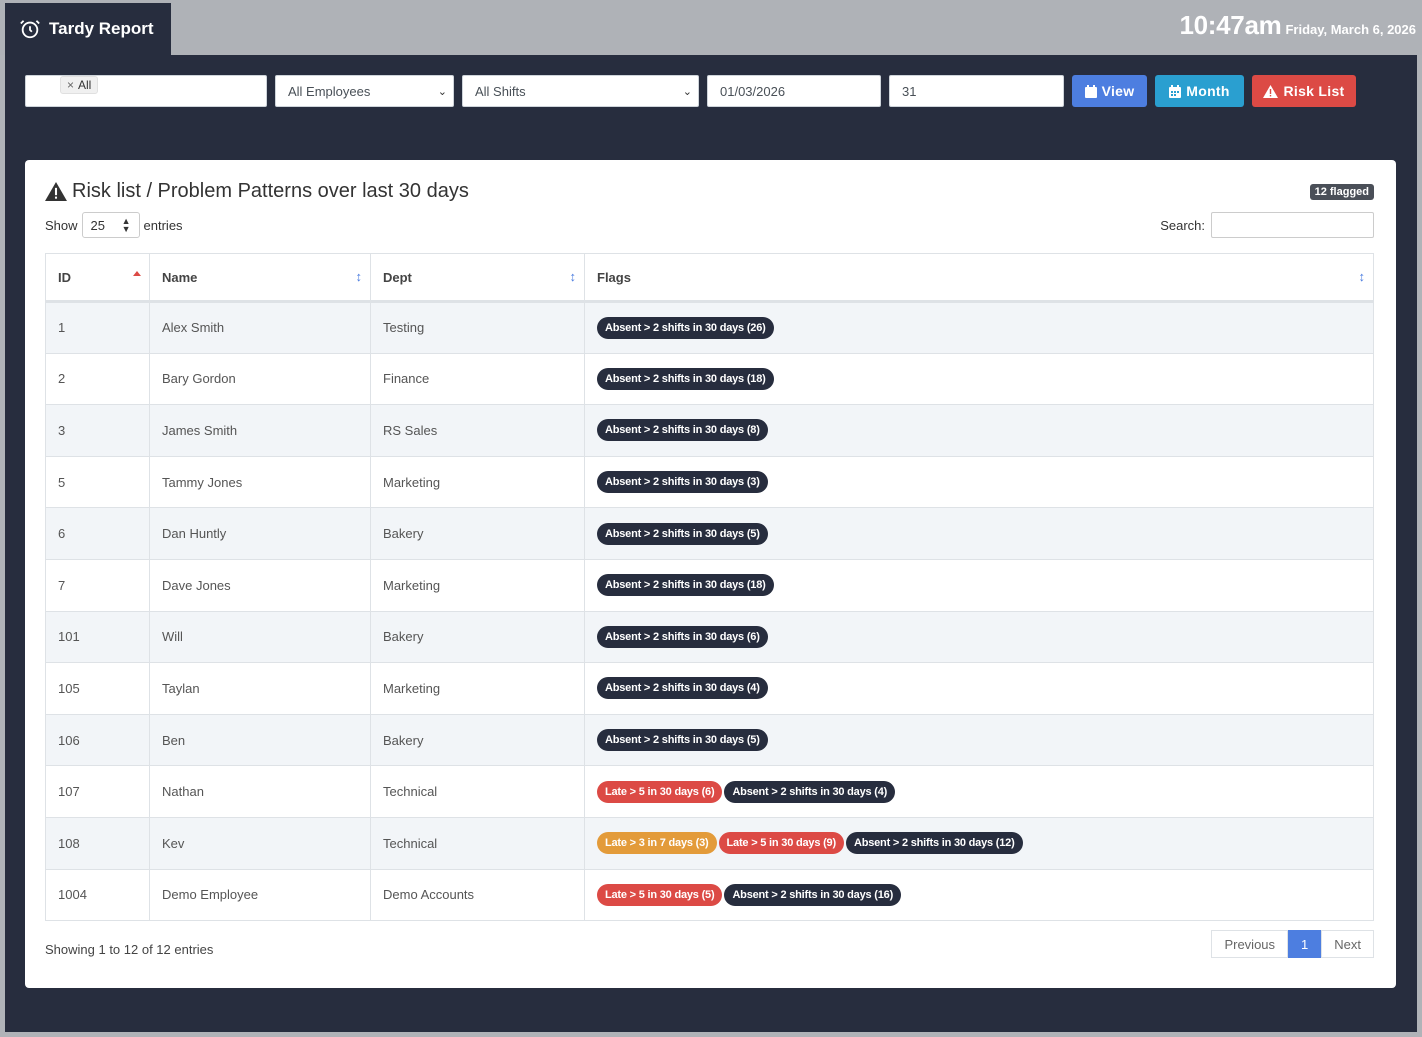  I want to click on dept-cell: Finance, so click(477, 379).